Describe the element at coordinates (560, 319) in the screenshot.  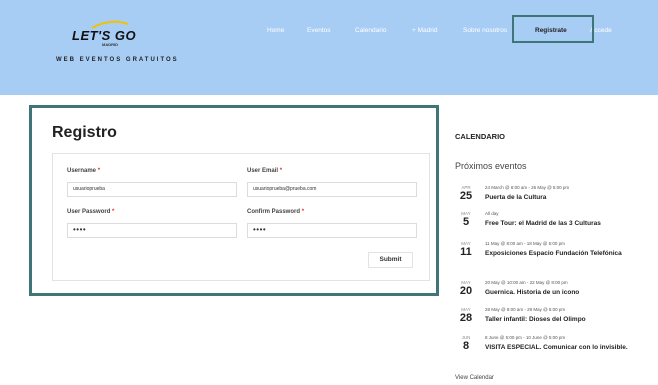
I see `event-title-link: Taller infantil: Dioses del Olimpo` at that location.